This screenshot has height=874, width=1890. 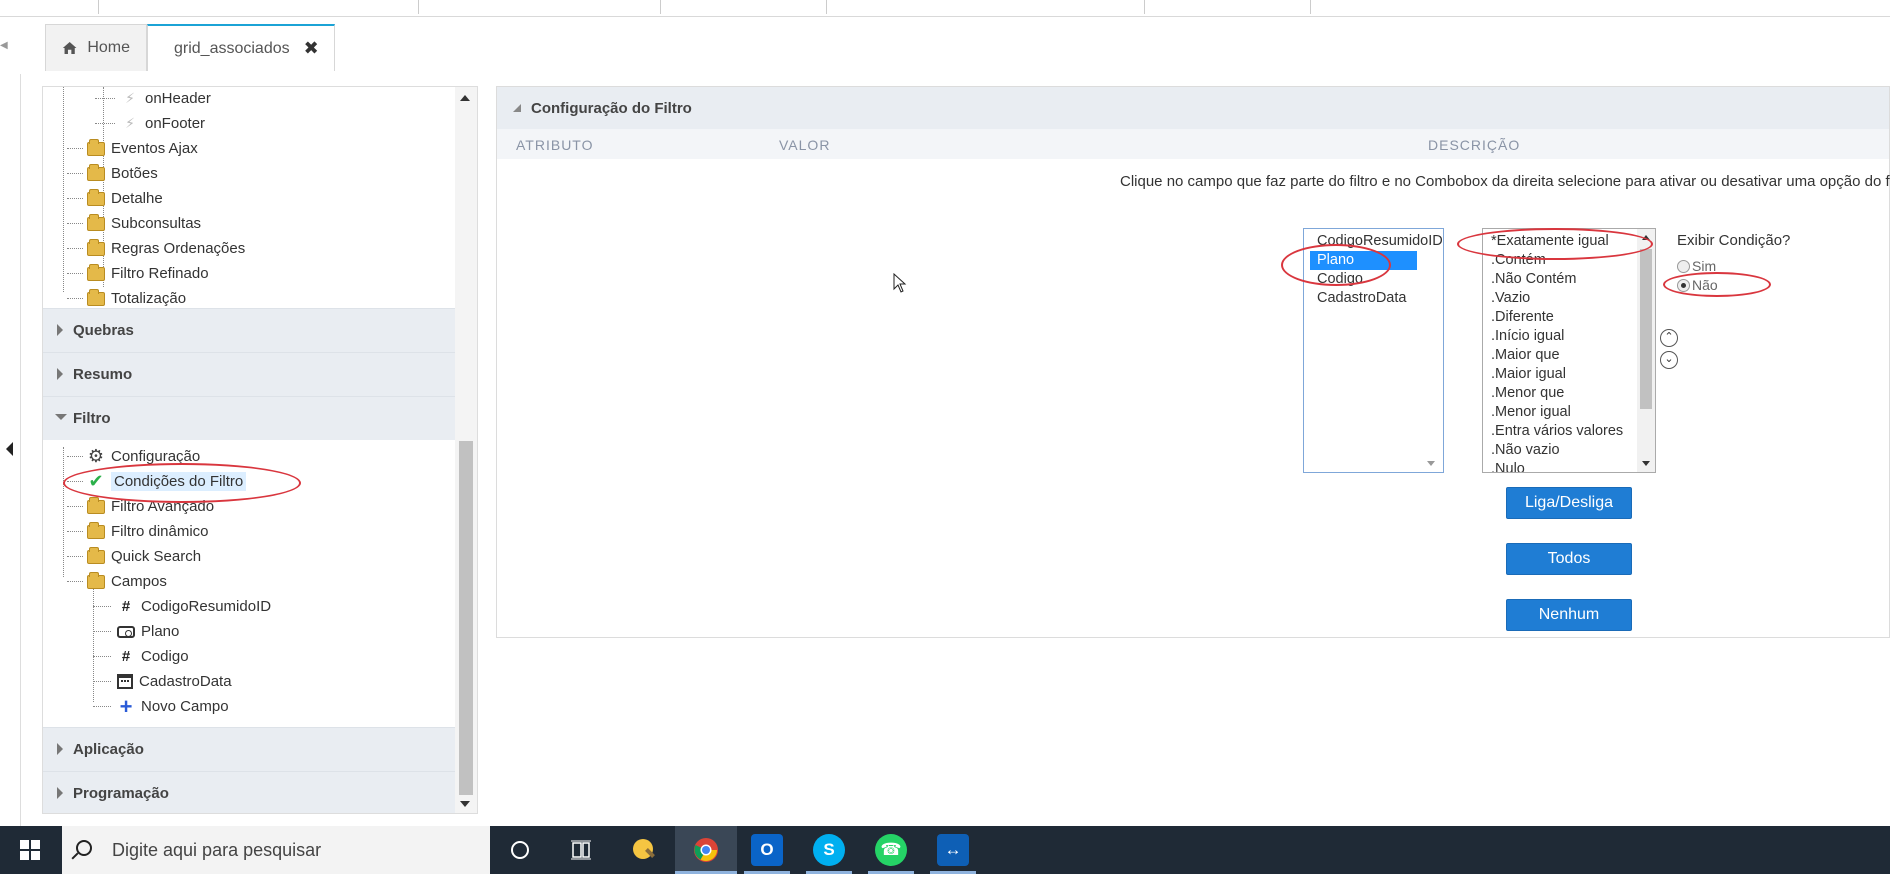 I want to click on tab-grid-associados: grid_associados ✖, so click(x=241, y=47).